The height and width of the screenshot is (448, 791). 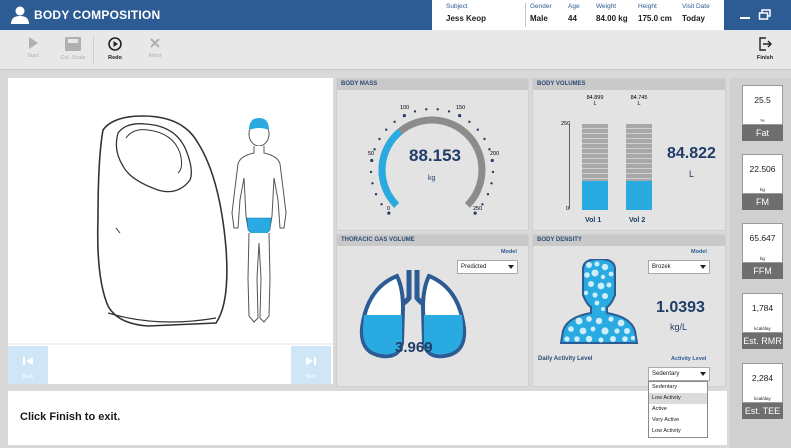 I want to click on activity-level-heading: Daily Activity Level, so click(x=565, y=359).